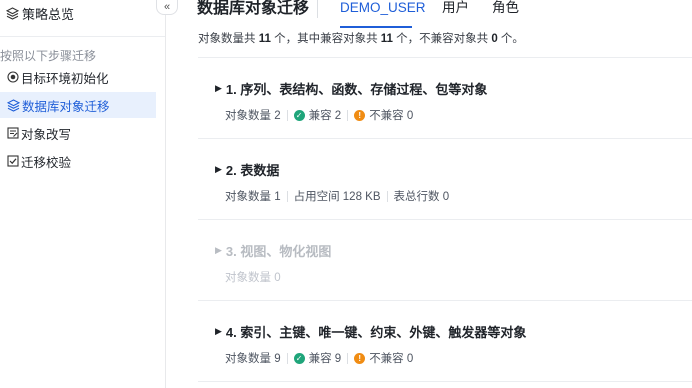  Describe the element at coordinates (78, 161) in the screenshot. I see `sidebar-item-migration-check: 迁移校验` at that location.